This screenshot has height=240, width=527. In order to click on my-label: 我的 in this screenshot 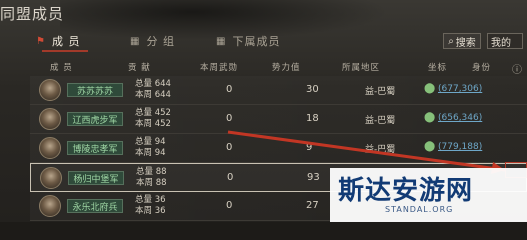, I will do `click(501, 43)`.